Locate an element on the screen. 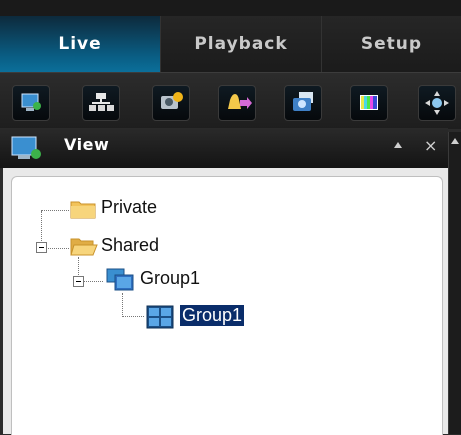 This screenshot has height=435, width=461. color-bars-icon is located at coordinates (369, 102).